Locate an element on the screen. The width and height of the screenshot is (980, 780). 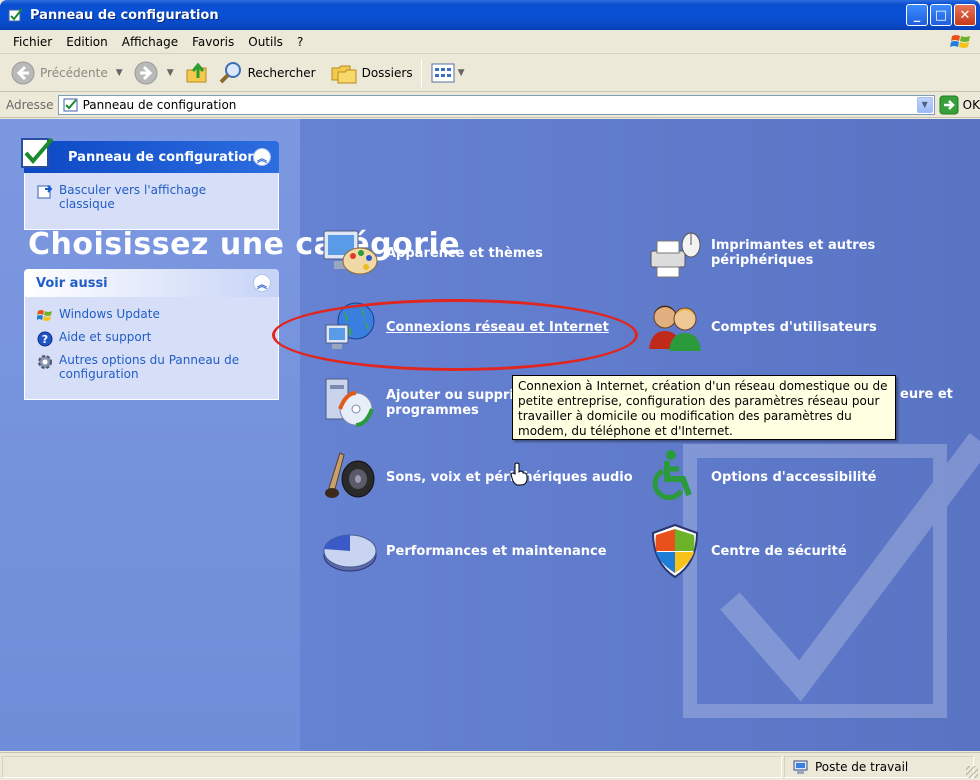
windows-update-link: Windows Update is located at coordinates (152, 315).